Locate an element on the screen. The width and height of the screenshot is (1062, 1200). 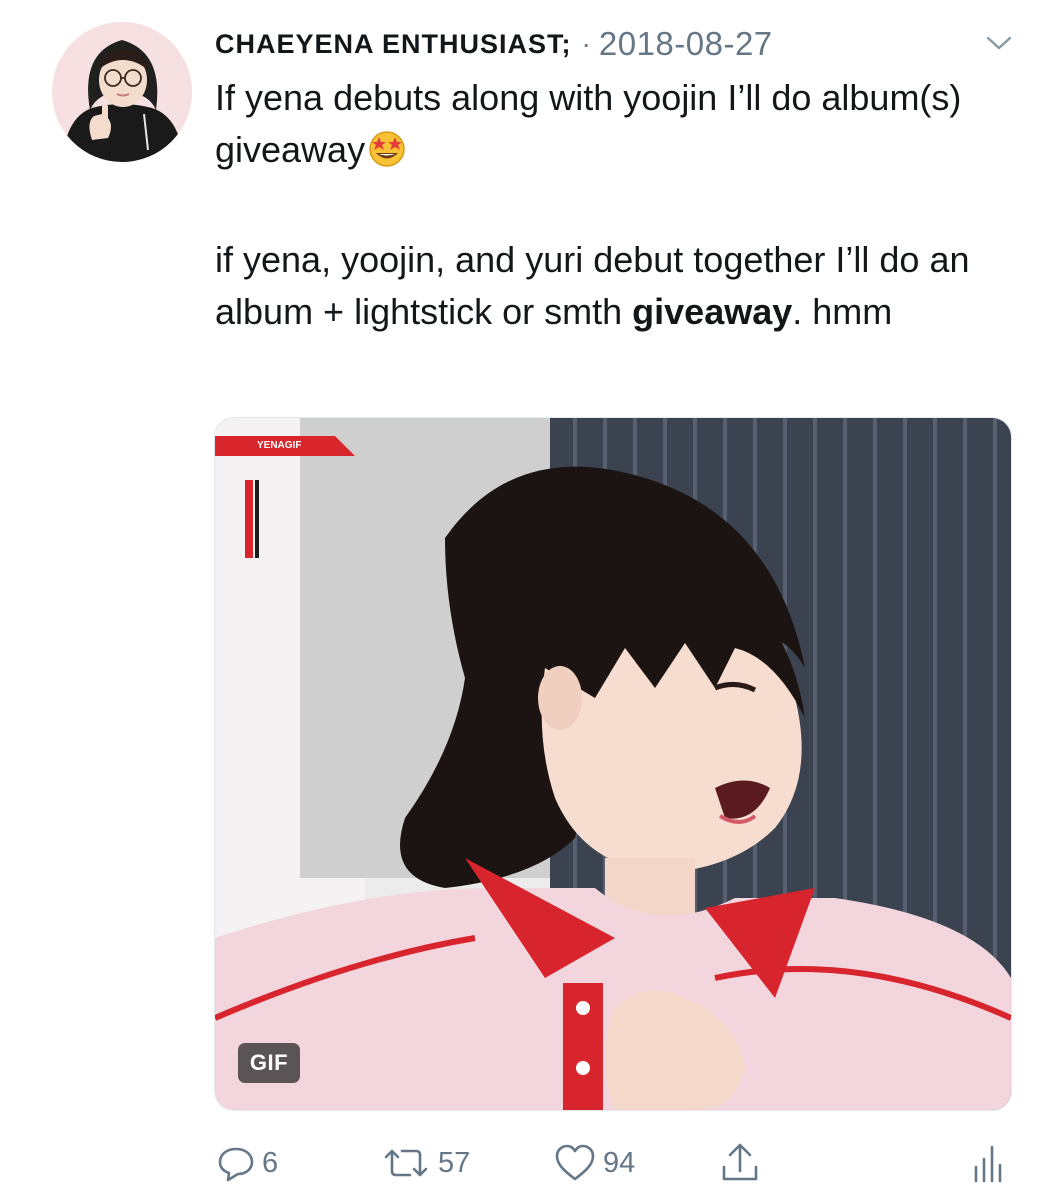
analytics-icon is located at coordinates (988, 1164).